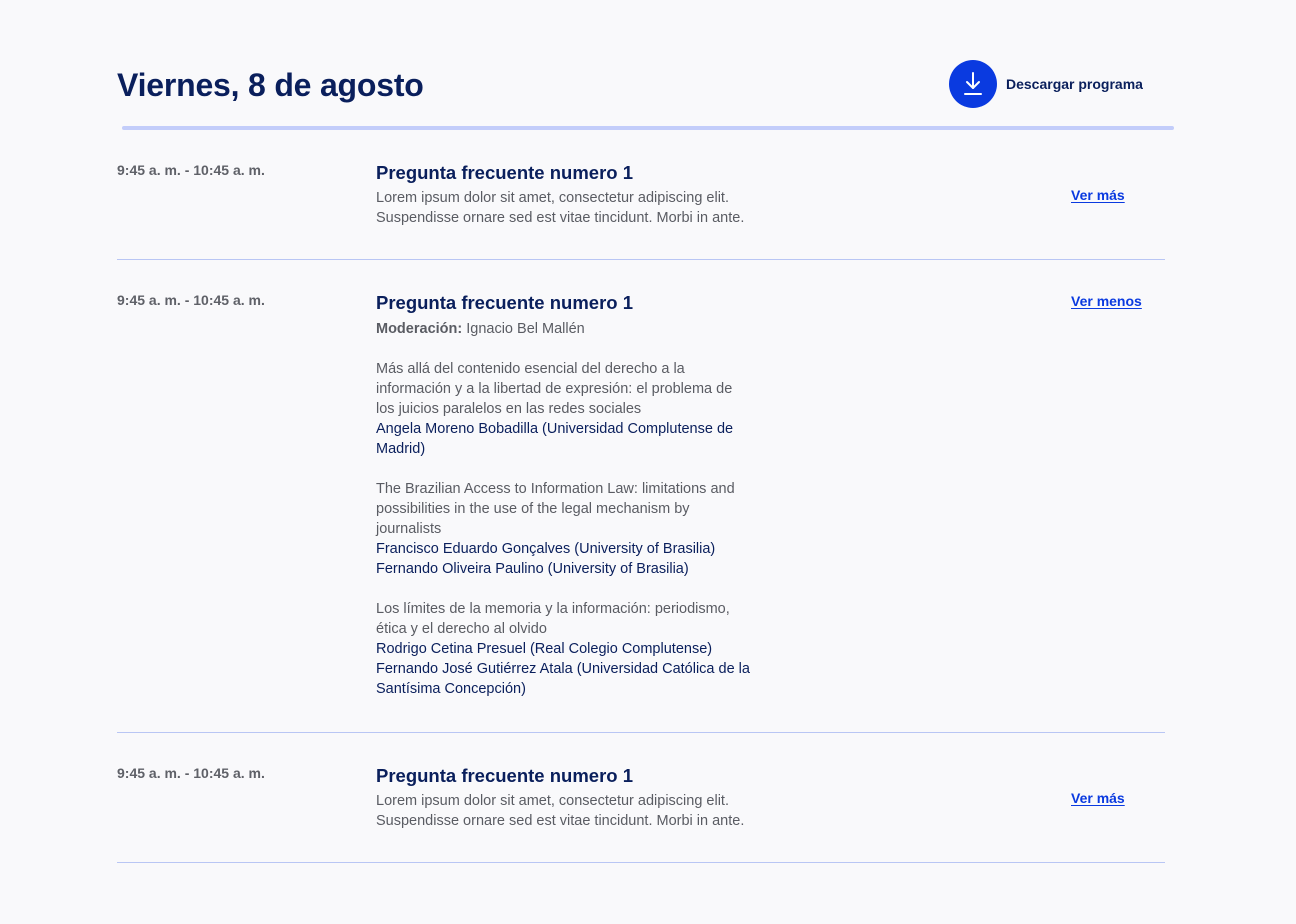  I want to click on talk-title-line: journalists, so click(409, 529).